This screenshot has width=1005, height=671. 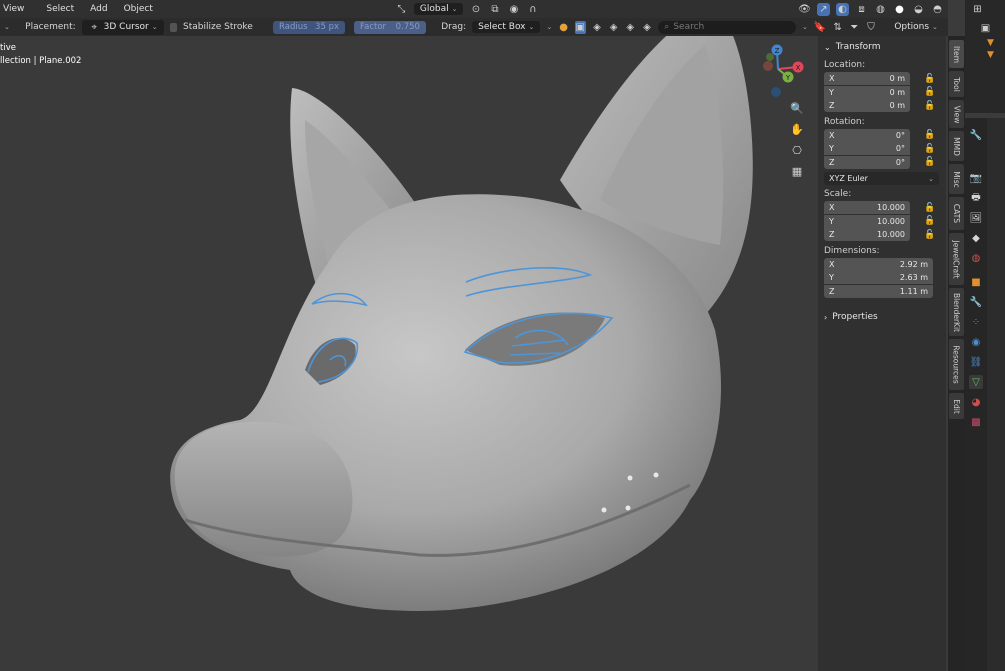 I want to click on bookmark-icon: 🔖, so click(x=820, y=27).